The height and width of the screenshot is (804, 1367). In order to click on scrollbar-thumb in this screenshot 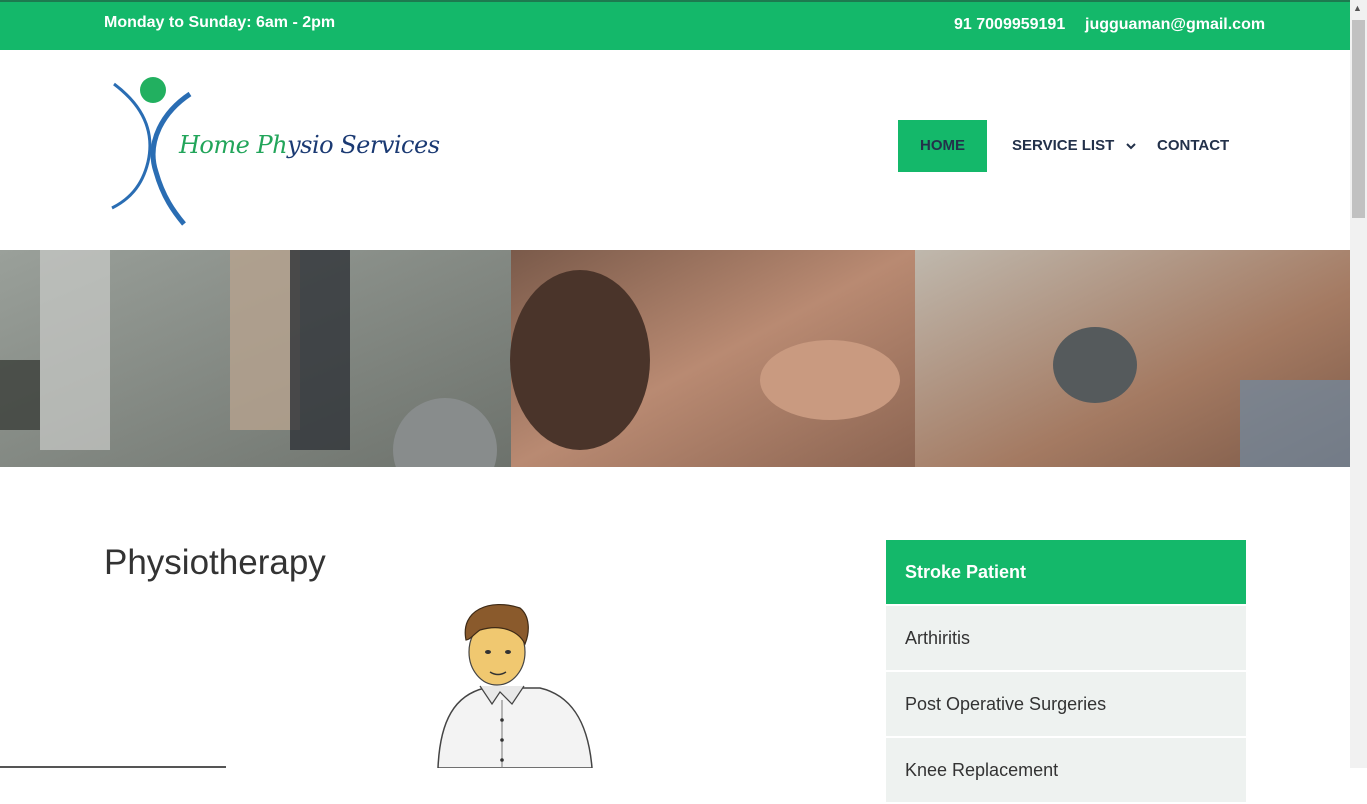, I will do `click(1358, 119)`.